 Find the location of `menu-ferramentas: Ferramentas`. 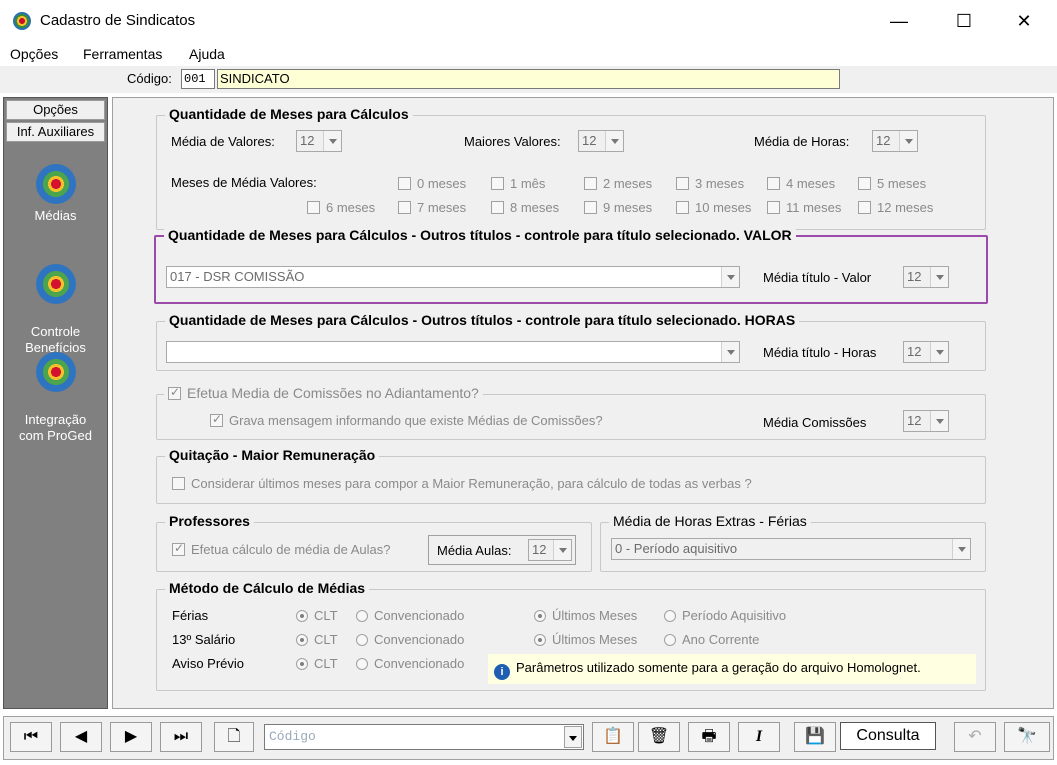

menu-ferramentas: Ferramentas is located at coordinates (122, 54).